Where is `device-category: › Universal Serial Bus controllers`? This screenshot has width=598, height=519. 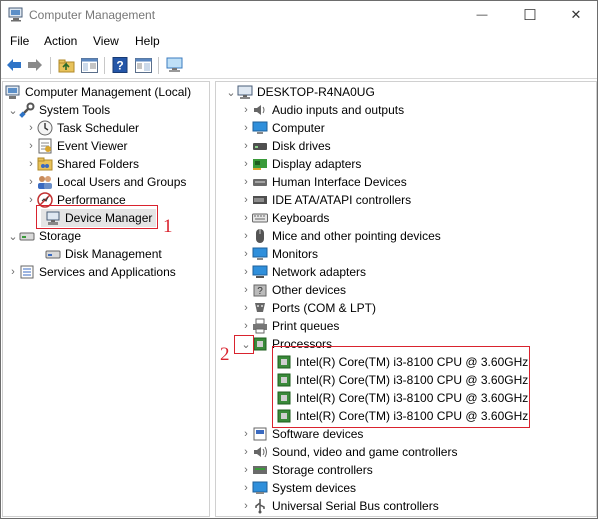 device-category: › Universal Serial Bus controllers is located at coordinates (339, 506).